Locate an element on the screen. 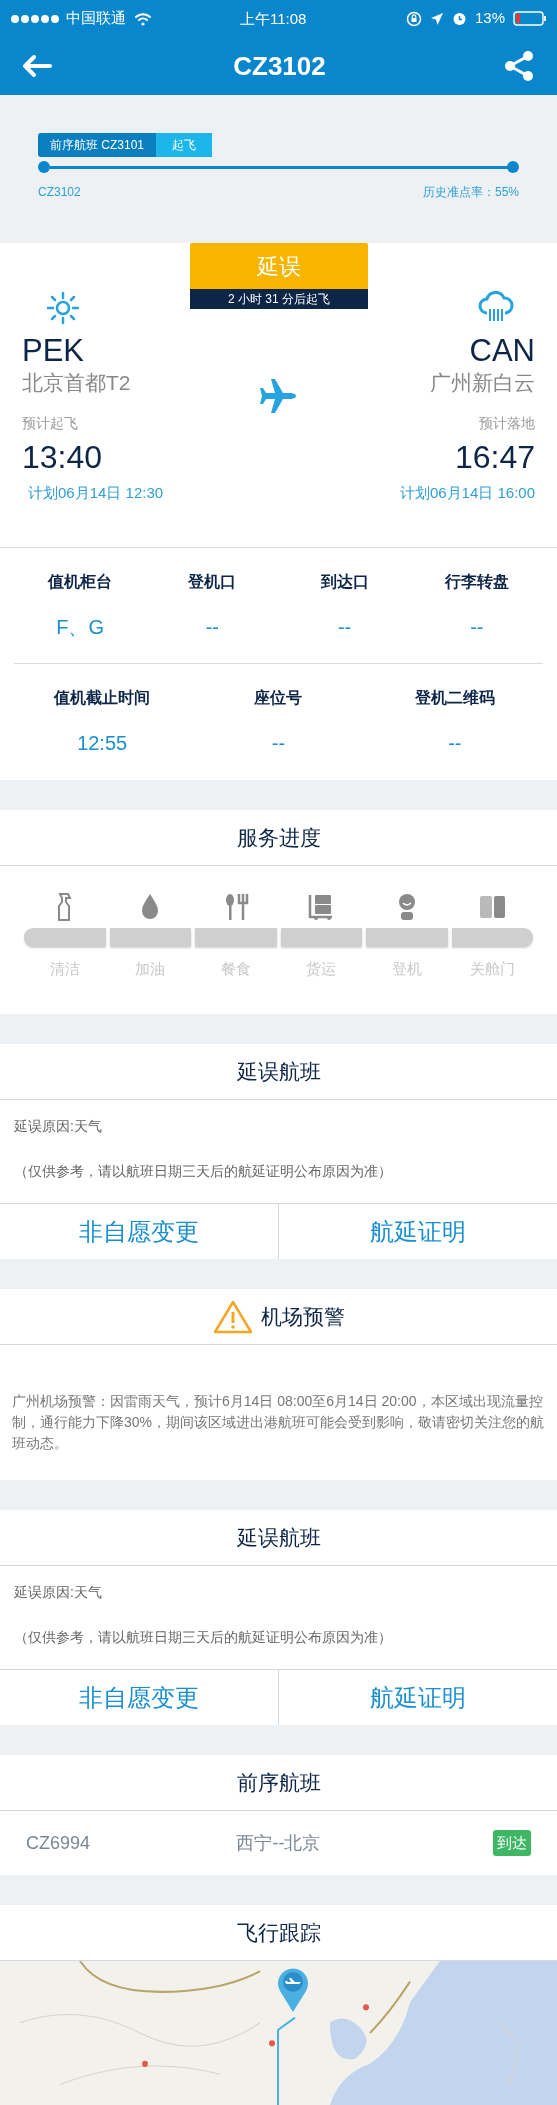 The image size is (557, 2105). info-label: 座位号 is located at coordinates (278, 698).